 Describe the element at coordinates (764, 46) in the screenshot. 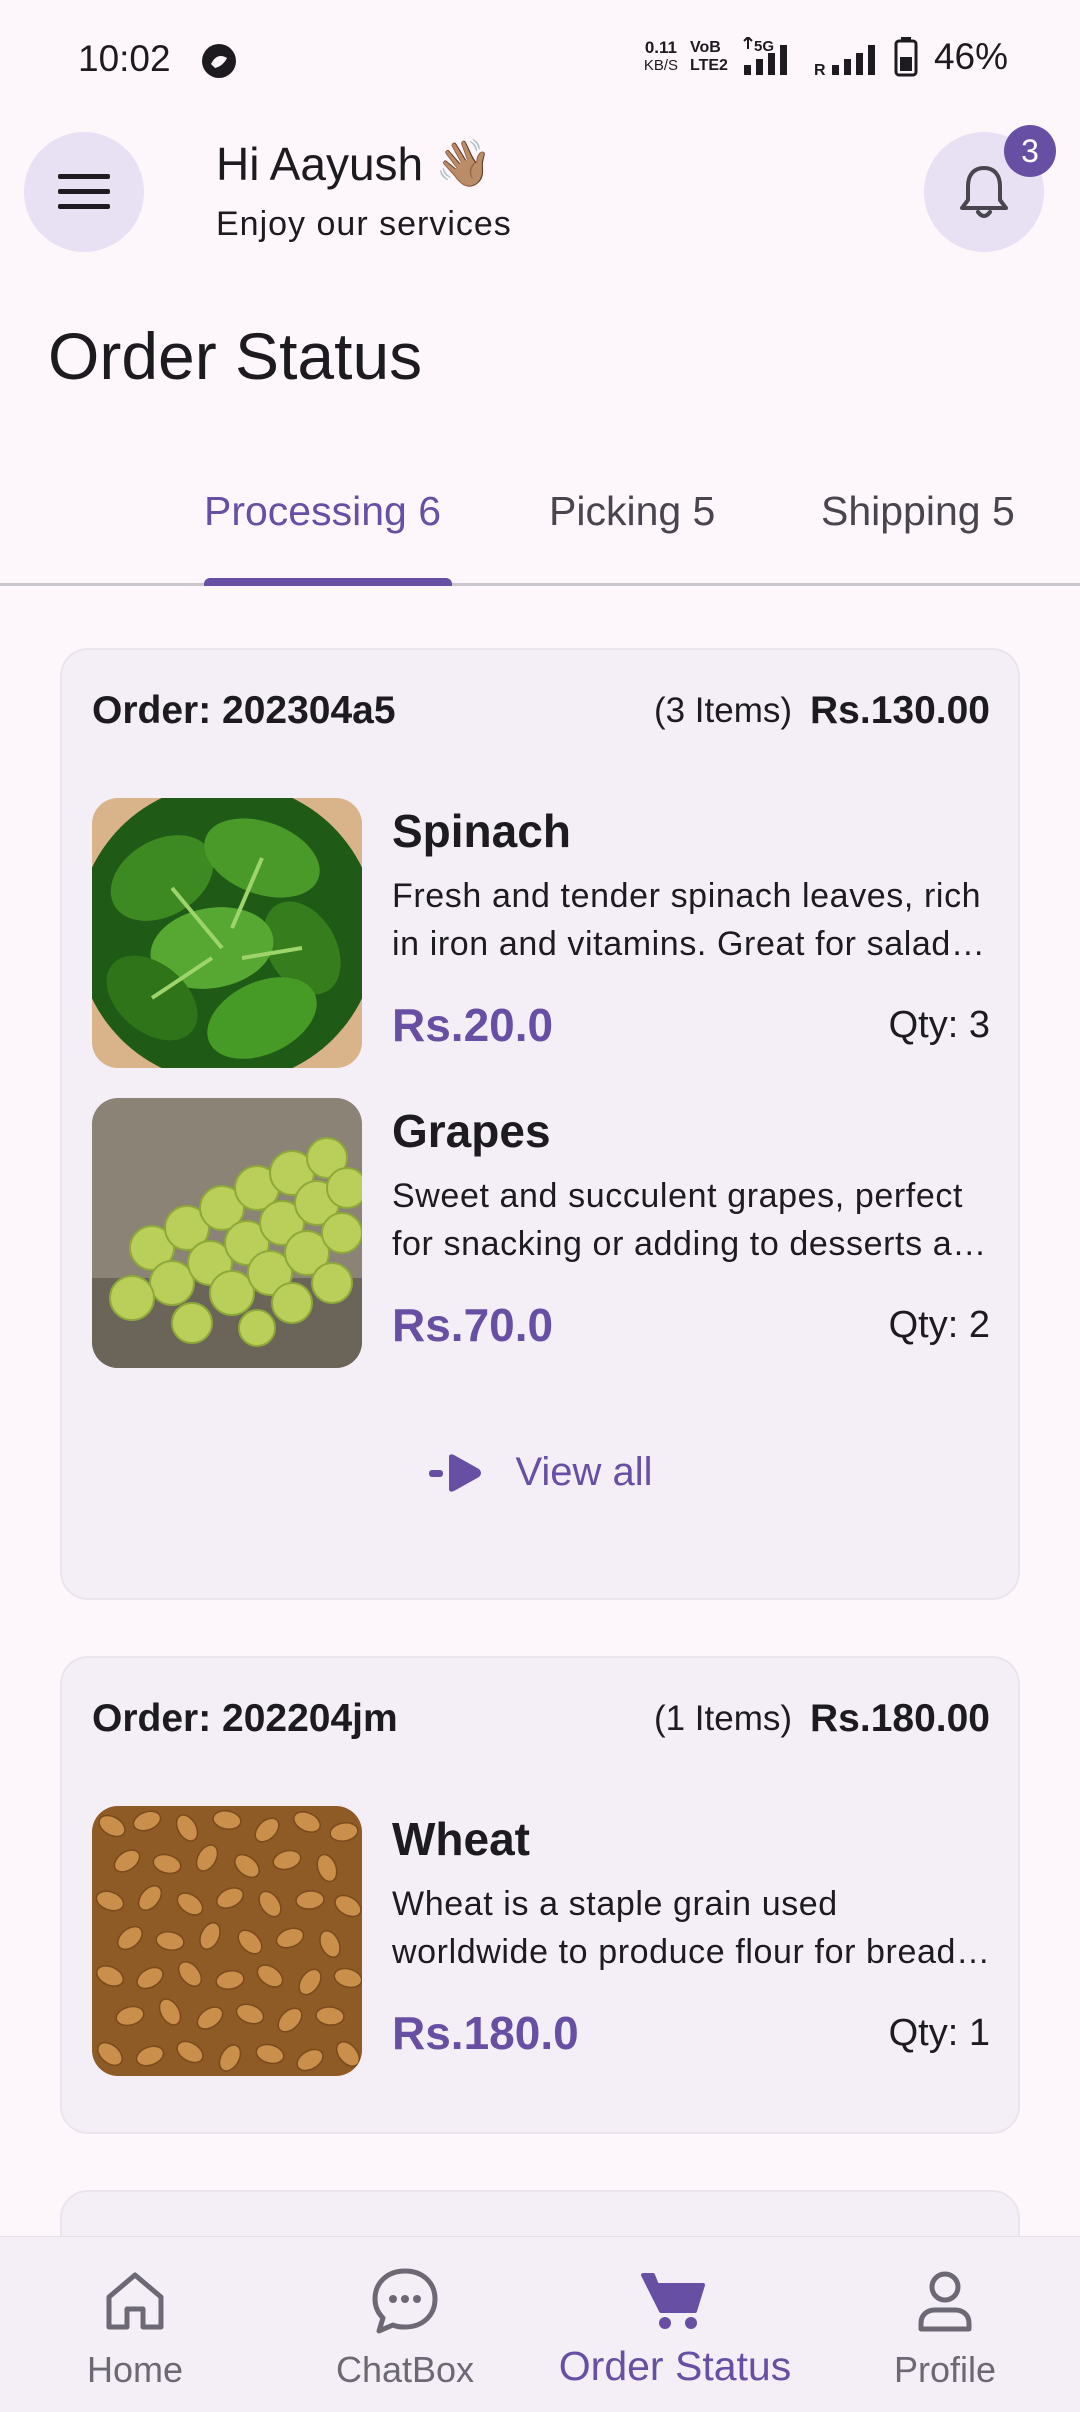

I see `network-type: 5G` at that location.